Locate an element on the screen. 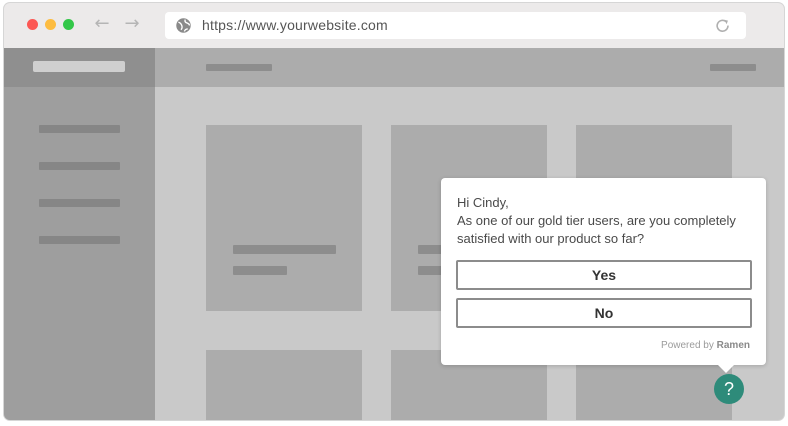 This screenshot has width=788, height=426. address-bar: https://www.yourwebsite.com is located at coordinates (455, 25).